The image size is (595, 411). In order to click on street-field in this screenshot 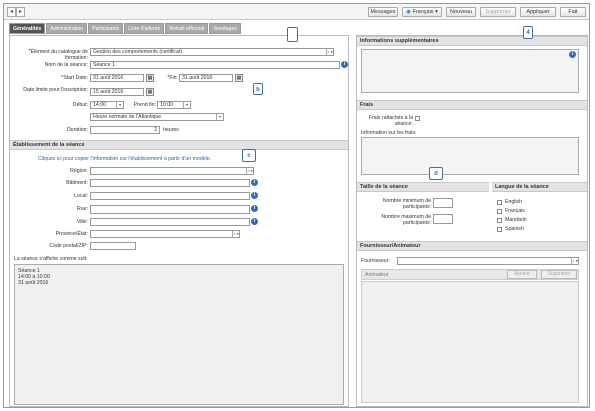, I will do `click(170, 209)`.